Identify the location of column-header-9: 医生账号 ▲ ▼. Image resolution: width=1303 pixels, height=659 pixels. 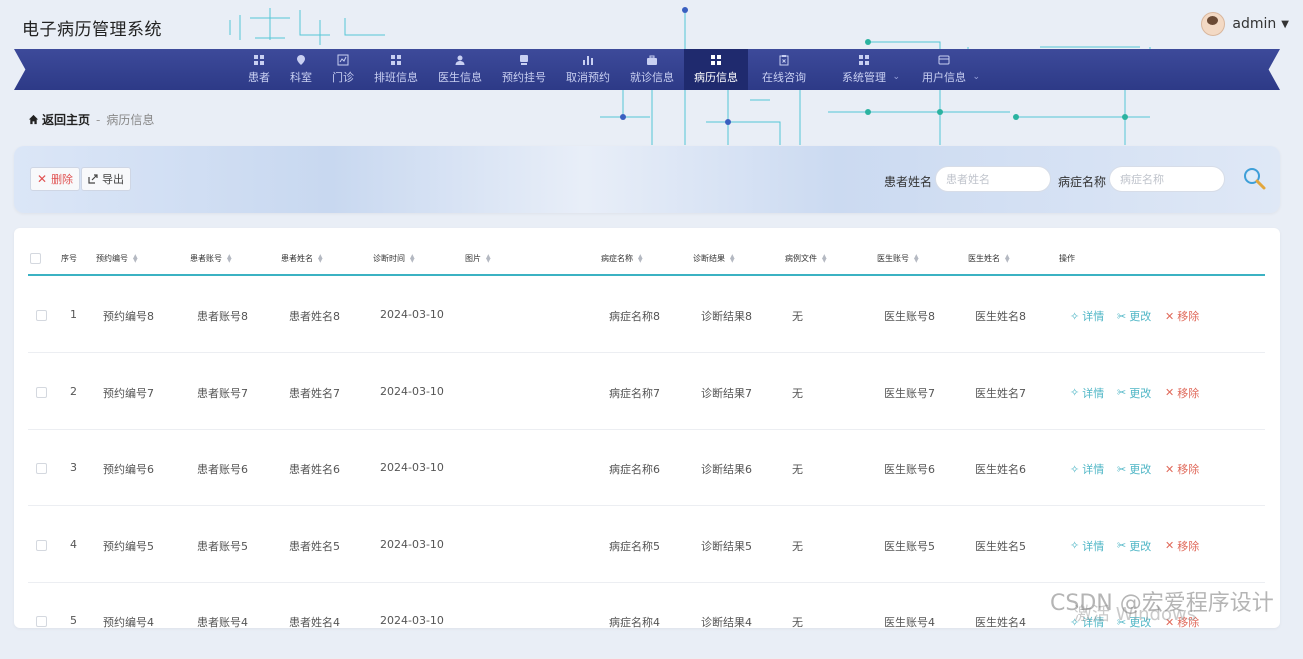
(898, 258).